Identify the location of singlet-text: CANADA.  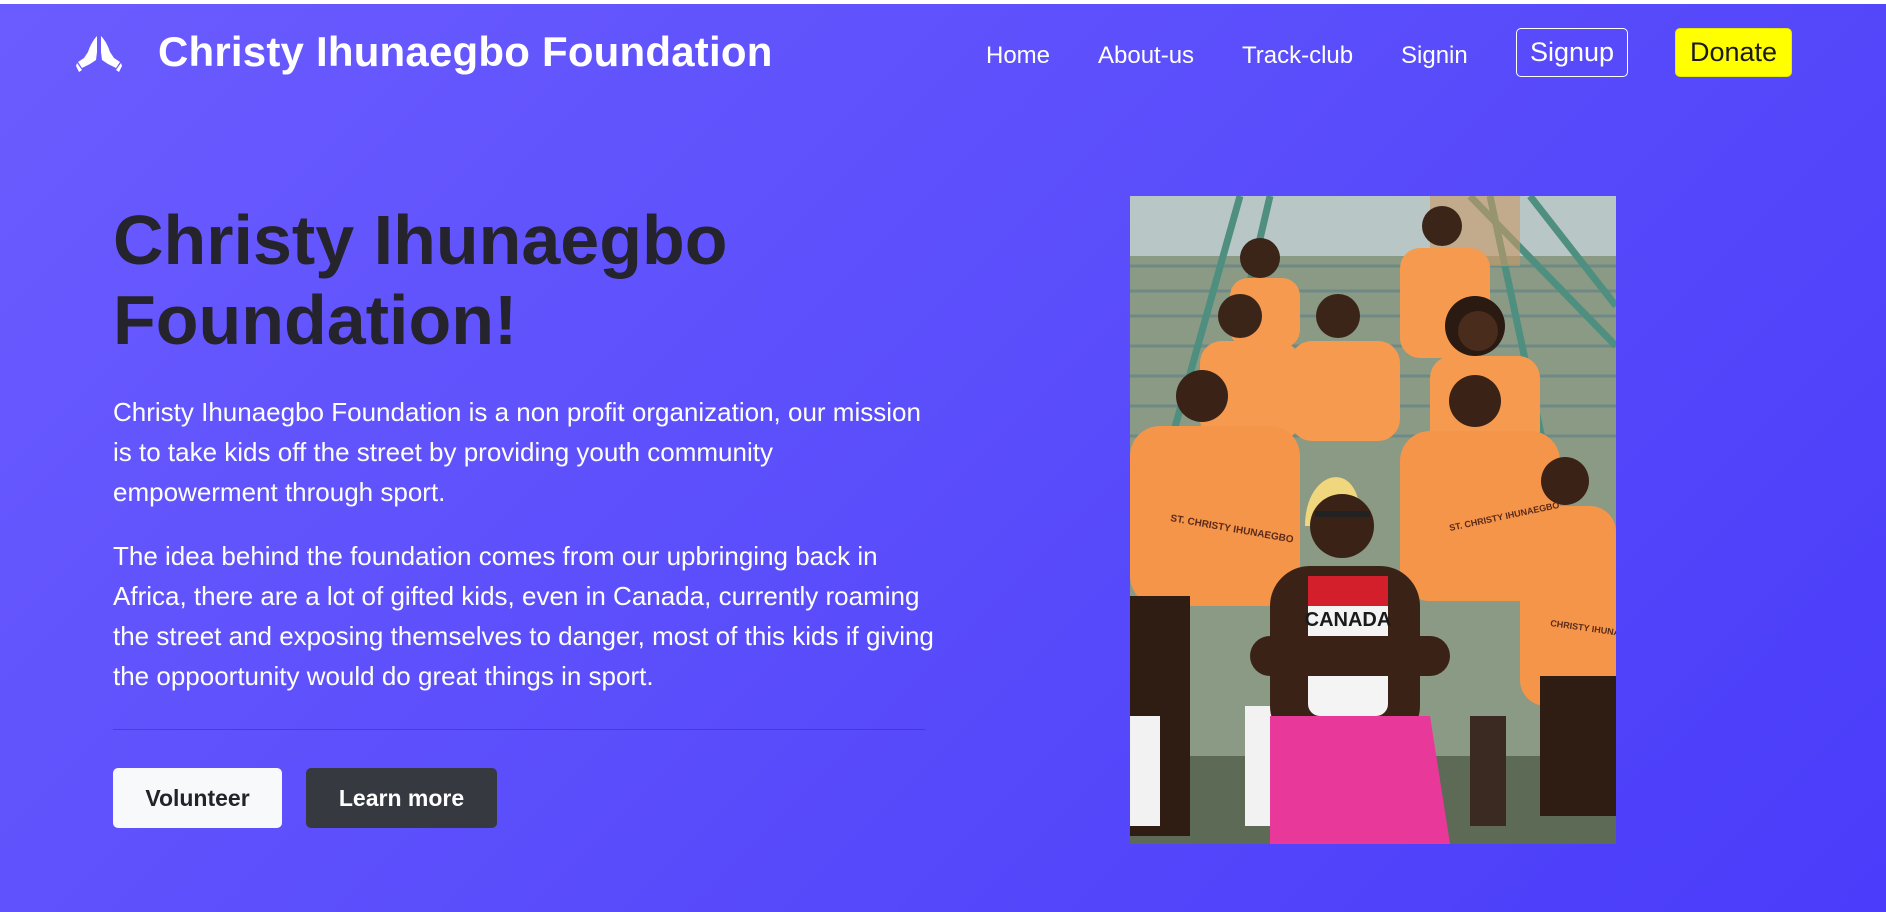
(1348, 620).